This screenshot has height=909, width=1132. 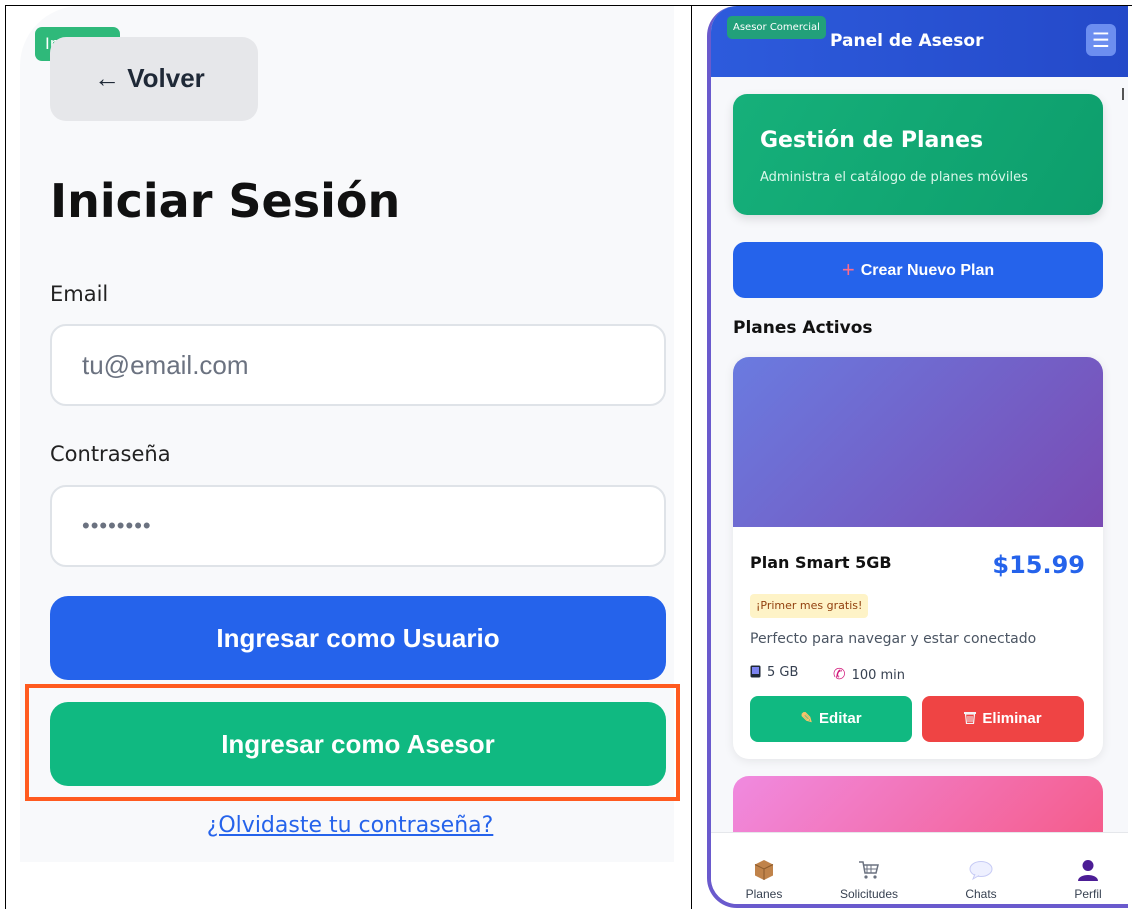 I want to click on page-title: Iniciar Sesión, so click(x=225, y=201).